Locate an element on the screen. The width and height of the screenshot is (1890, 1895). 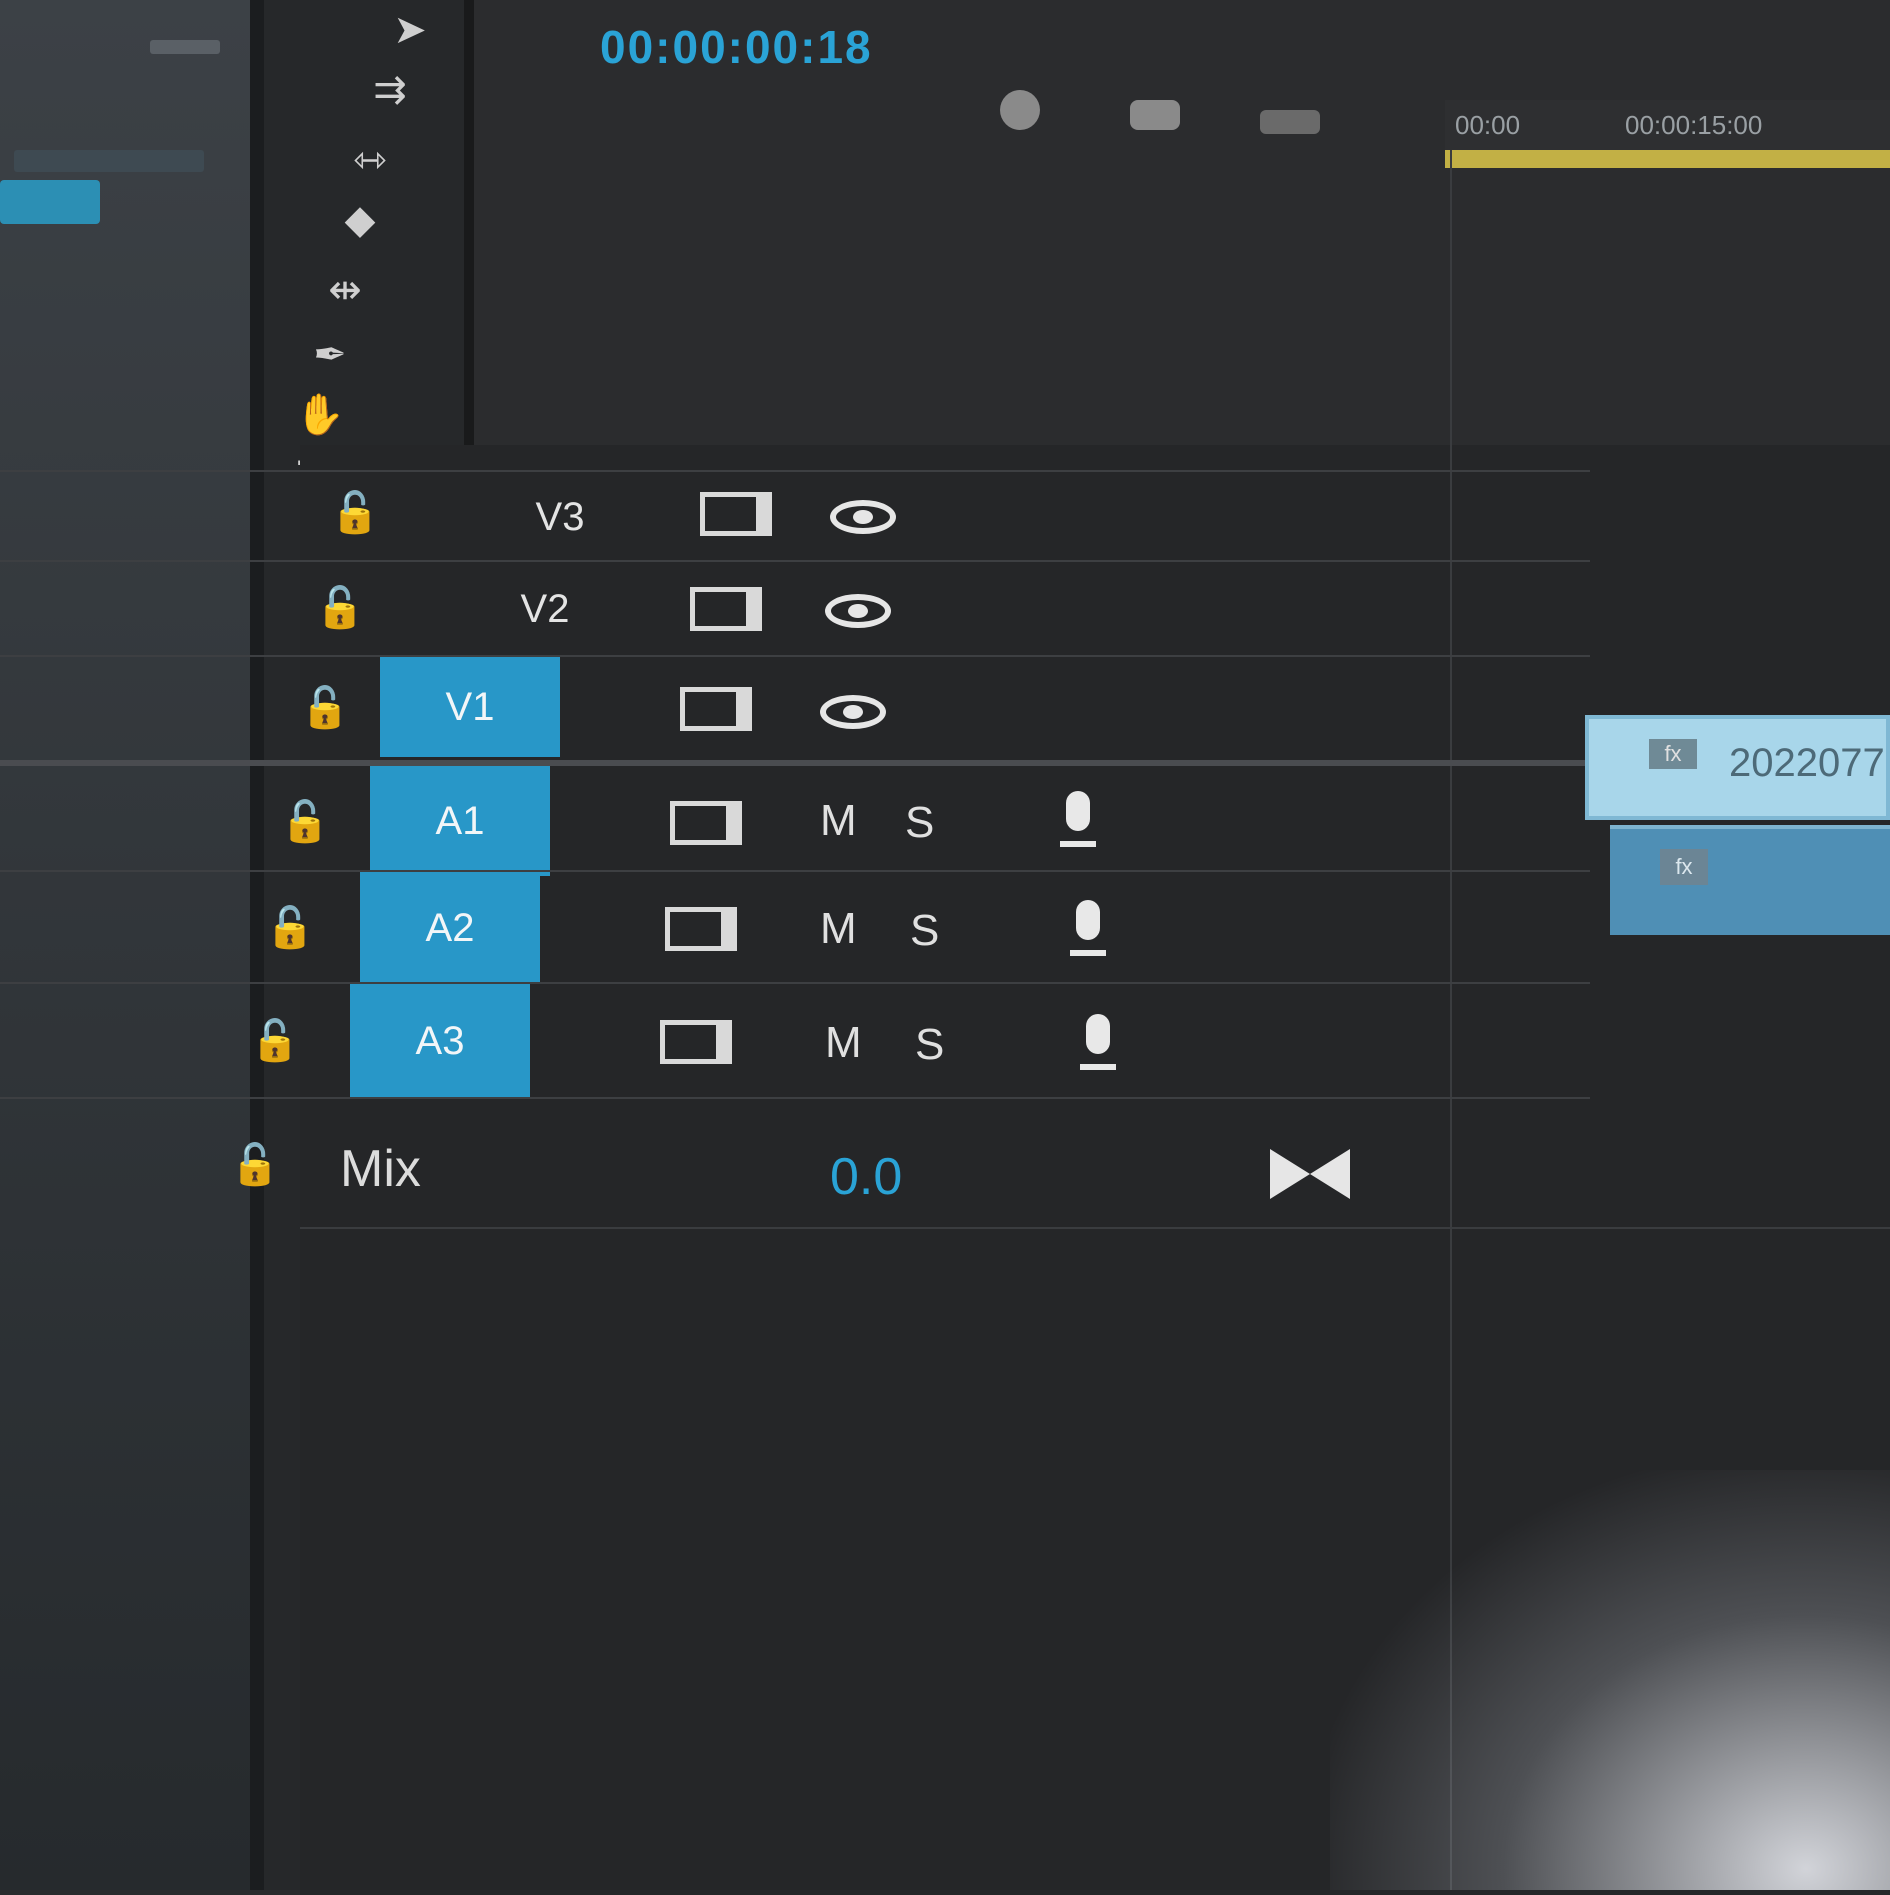
track-row-v2: 🔓 V2 is located at coordinates (795, 608).